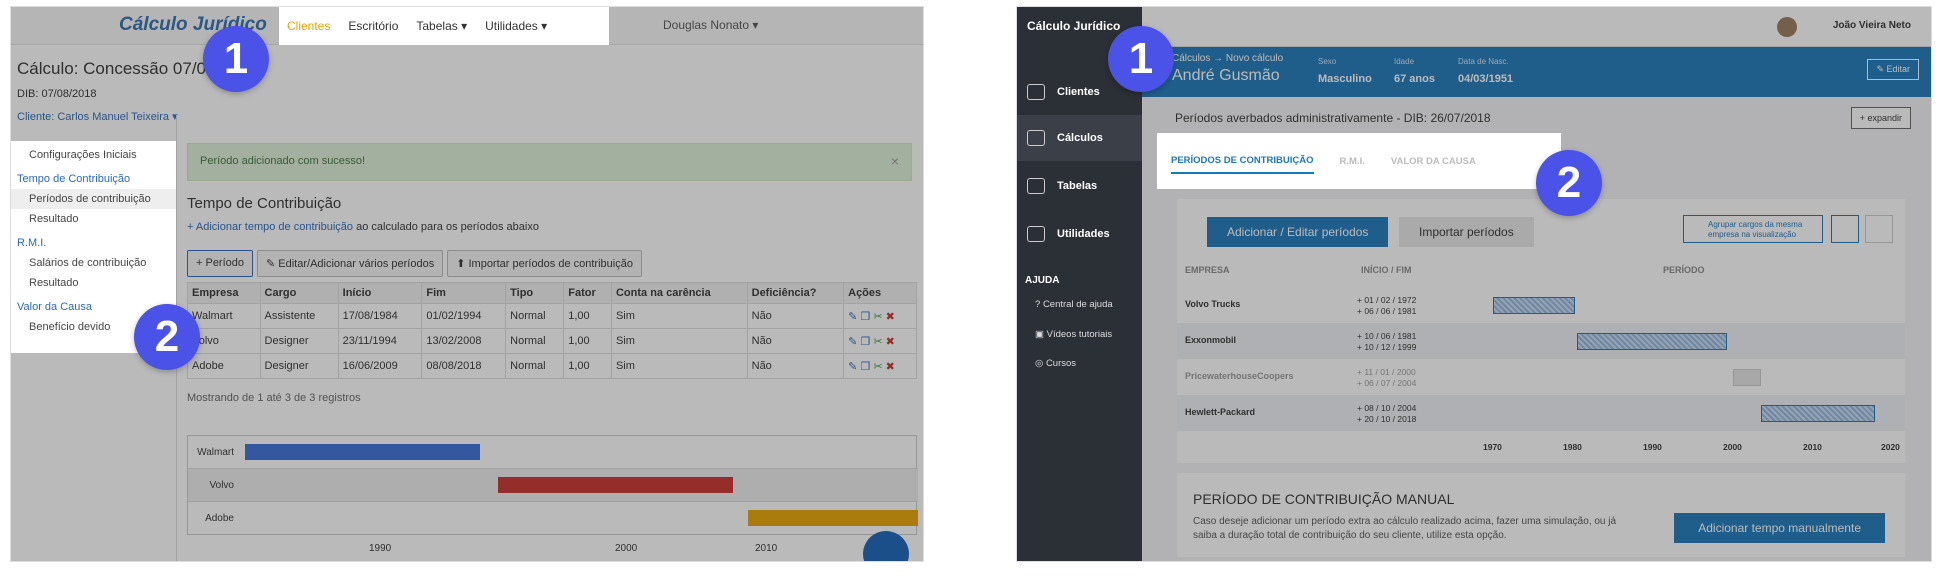  Describe the element at coordinates (516, 26) in the screenshot. I see `nav-utilidades: Utilidades ▾` at that location.